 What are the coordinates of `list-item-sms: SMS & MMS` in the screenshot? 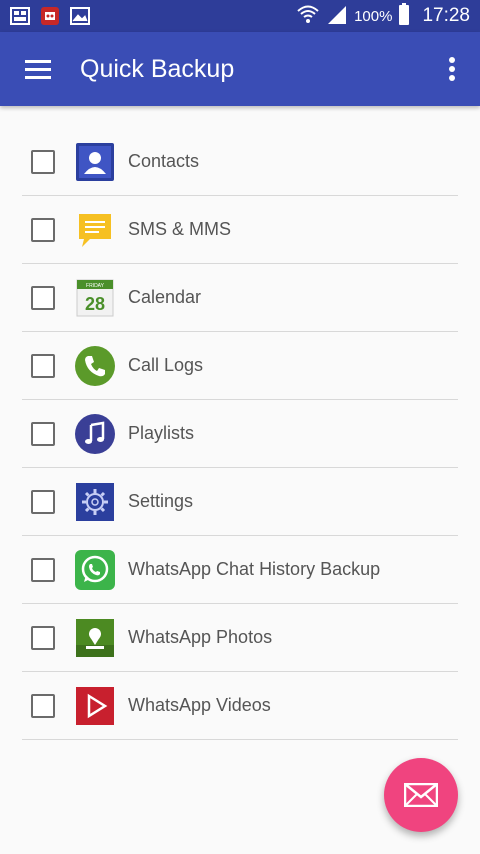 It's located at (240, 230).